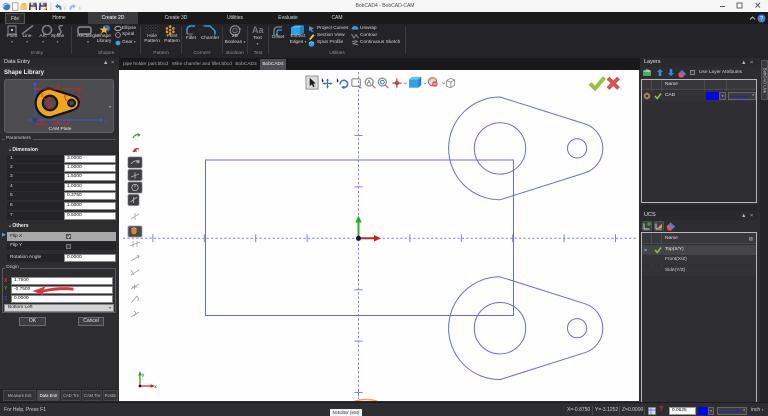 The width and height of the screenshot is (768, 416). What do you see at coordinates (78, 92) in the screenshot?
I see `svg-text: 7` at bounding box center [78, 92].